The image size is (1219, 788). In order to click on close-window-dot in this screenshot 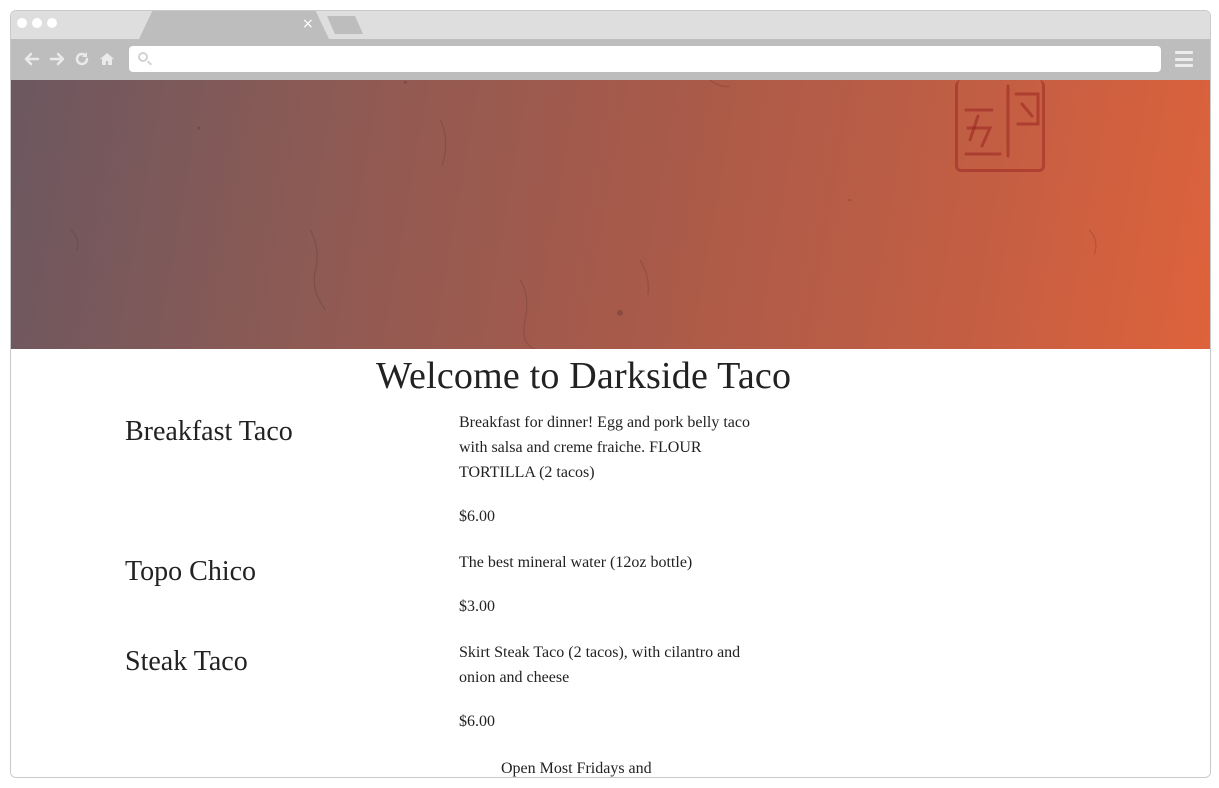, I will do `click(22, 23)`.